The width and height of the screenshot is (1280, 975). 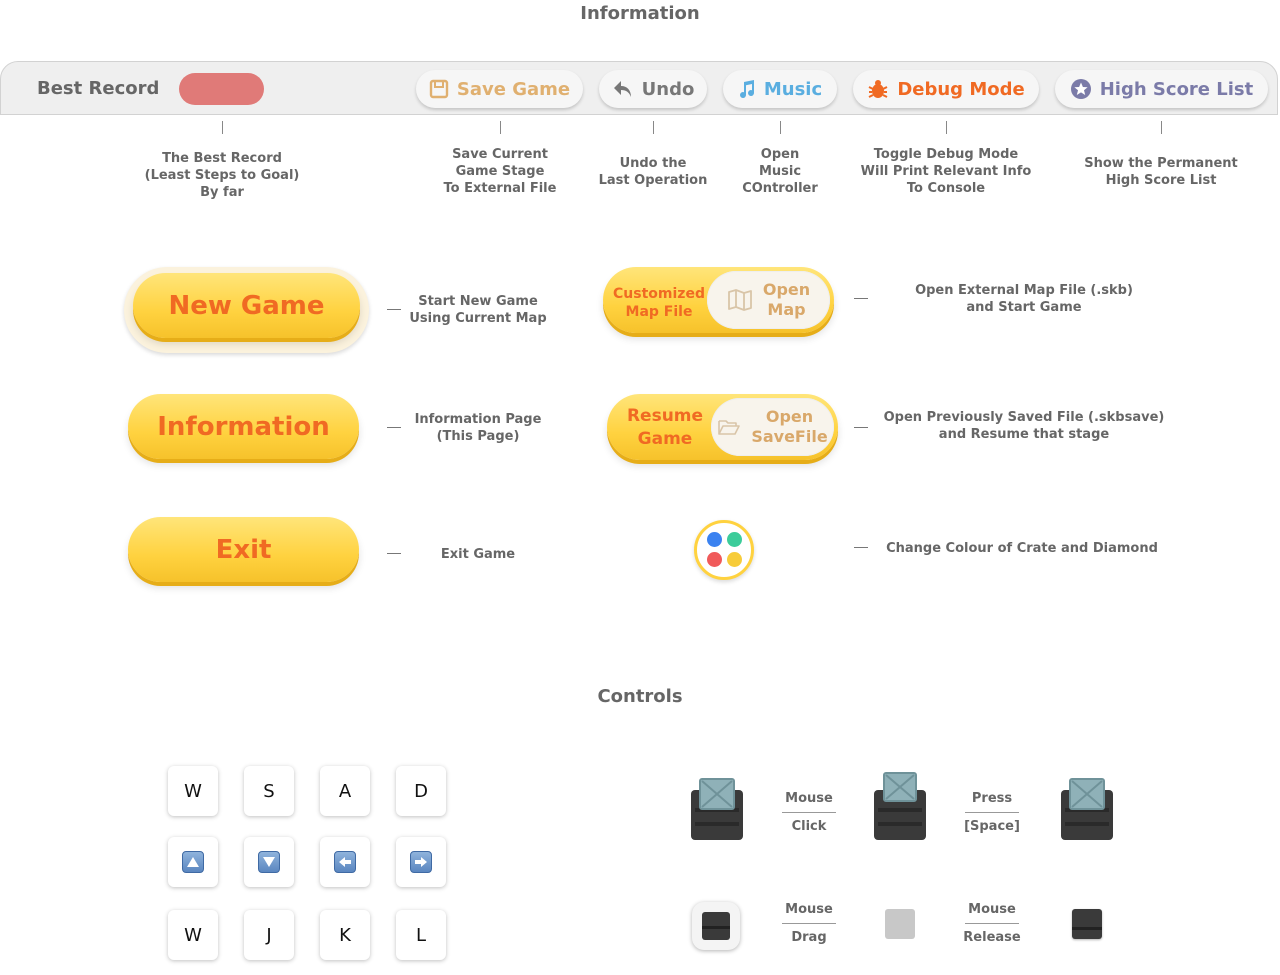 What do you see at coordinates (500, 171) in the screenshot?
I see `save-game-description: Save Current Game Stage To External File` at bounding box center [500, 171].